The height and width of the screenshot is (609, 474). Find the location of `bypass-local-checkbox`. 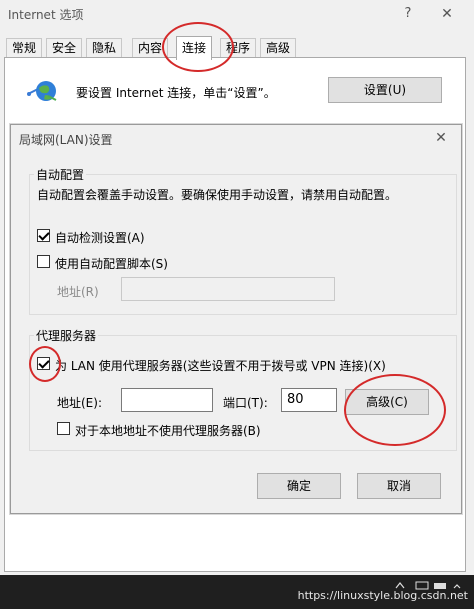

bypass-local-checkbox is located at coordinates (63, 428).